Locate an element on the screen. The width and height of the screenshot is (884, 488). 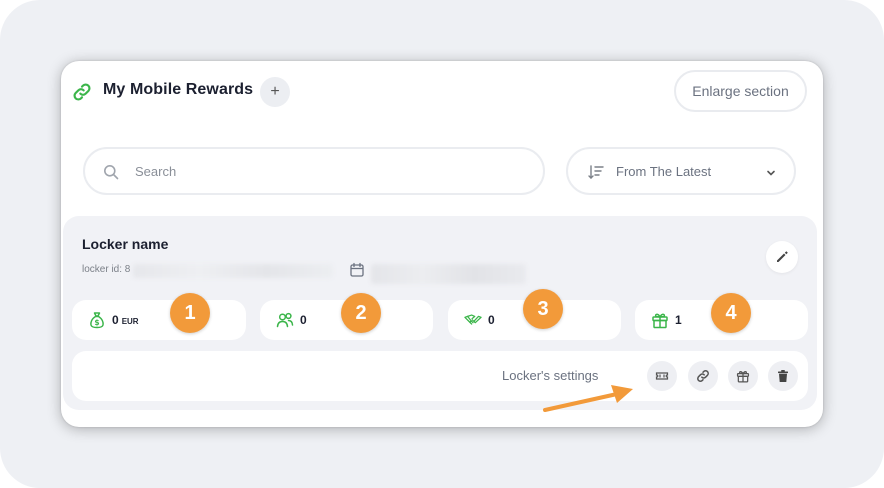
ticket-button is located at coordinates (662, 376).